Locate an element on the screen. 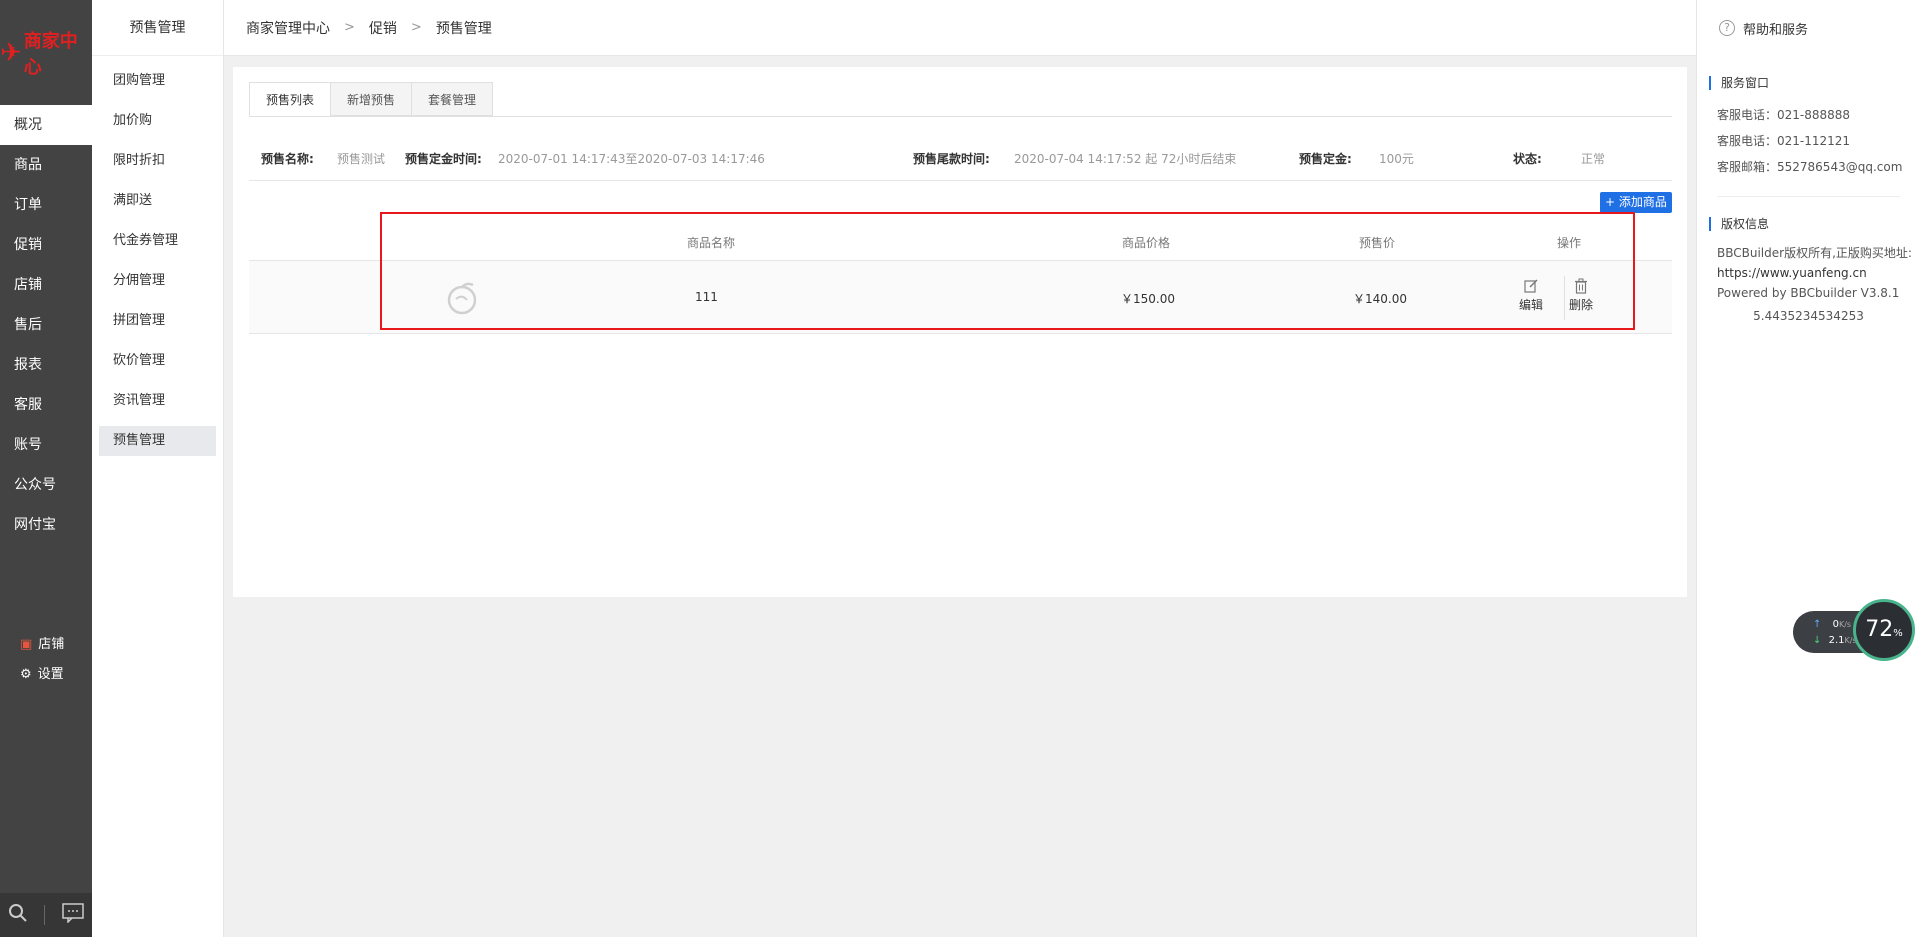 This screenshot has width=1920, height=937. tab-presale-list: 预售列表 is located at coordinates (290, 99).